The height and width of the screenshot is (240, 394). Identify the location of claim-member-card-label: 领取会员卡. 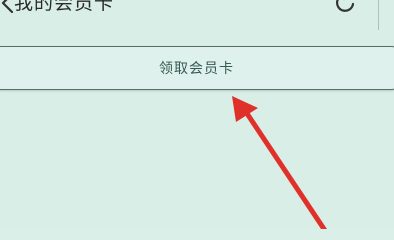
(196, 69).